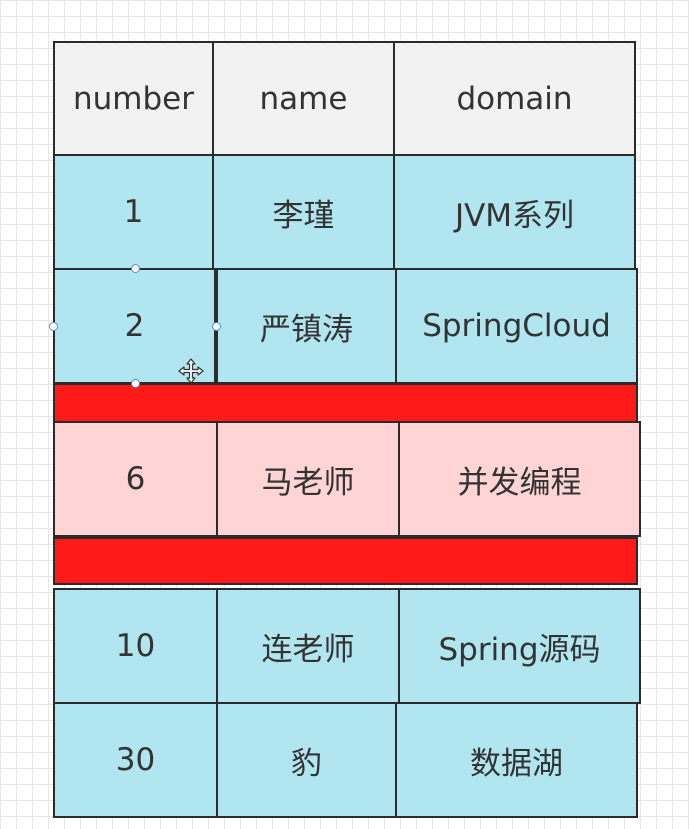 The height and width of the screenshot is (829, 689). Describe the element at coordinates (53, 326) in the screenshot. I see `selection-handle-left` at that location.